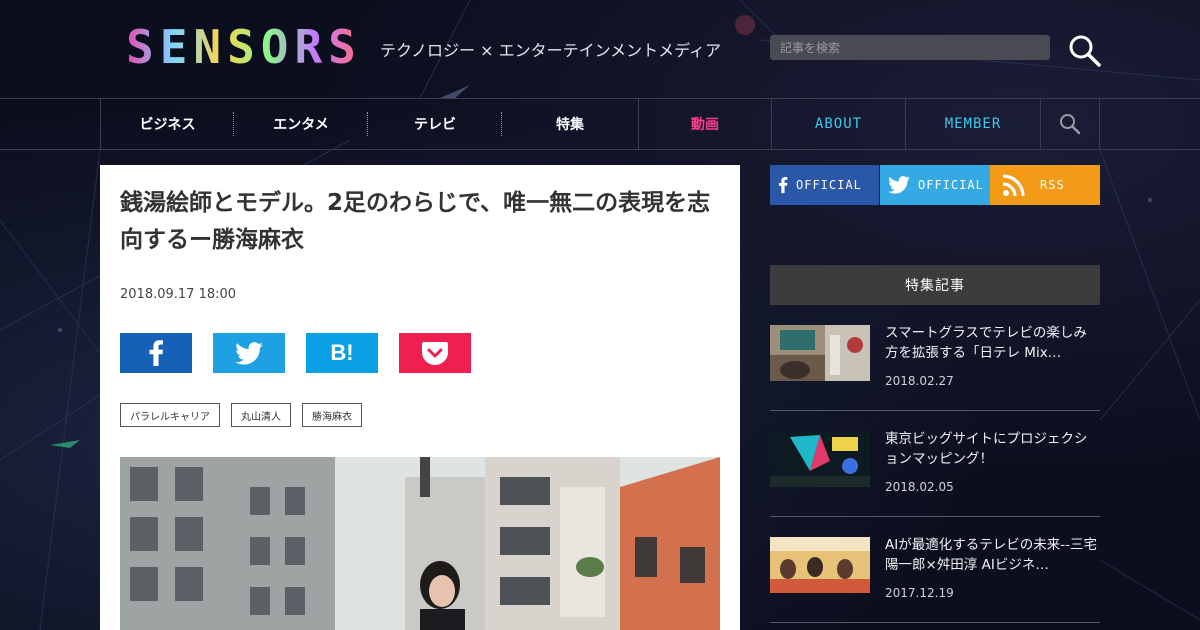 The height and width of the screenshot is (630, 1200). Describe the element at coordinates (551, 50) in the screenshot. I see `site-tagline: テクノロジー × エンターテインメントメディア` at that location.